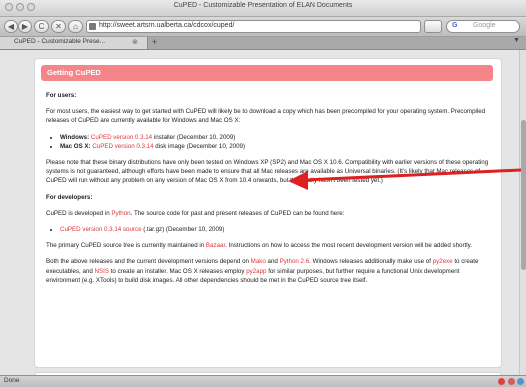 The height and width of the screenshot is (387, 526). What do you see at coordinates (194, 137) in the screenshot?
I see `download-detail: installer (December 10, 2009)` at bounding box center [194, 137].